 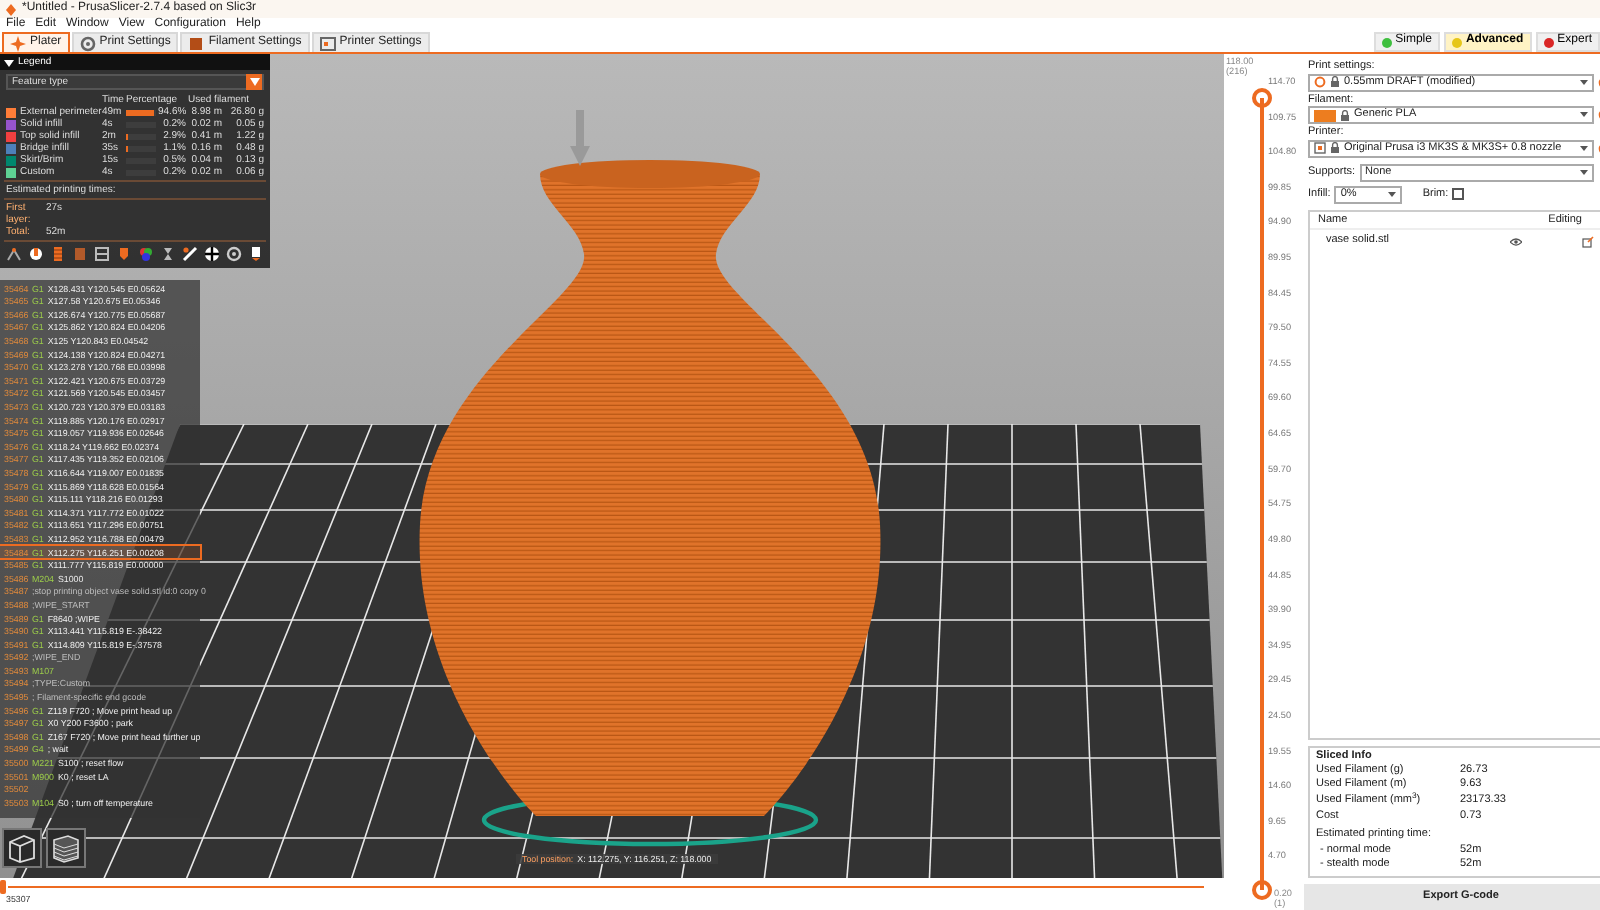 I want to click on travel-path-icon, so click(x=14, y=254).